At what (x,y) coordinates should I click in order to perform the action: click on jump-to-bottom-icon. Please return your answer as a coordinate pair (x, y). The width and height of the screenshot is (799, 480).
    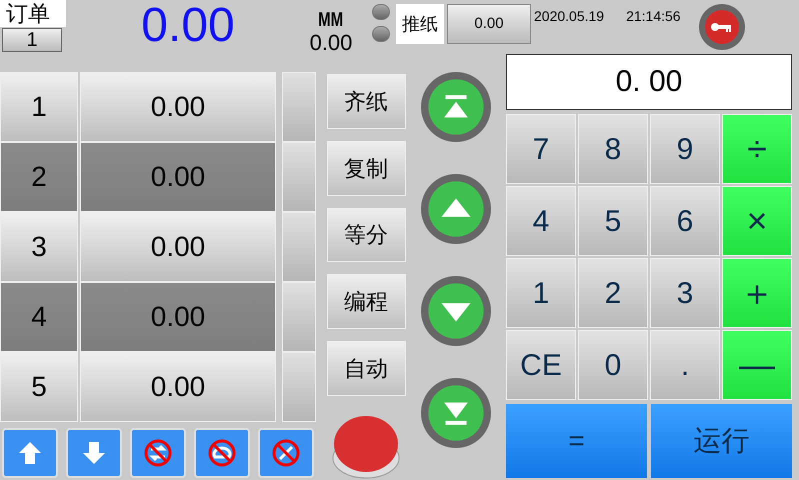
    Looking at the image, I should click on (456, 413).